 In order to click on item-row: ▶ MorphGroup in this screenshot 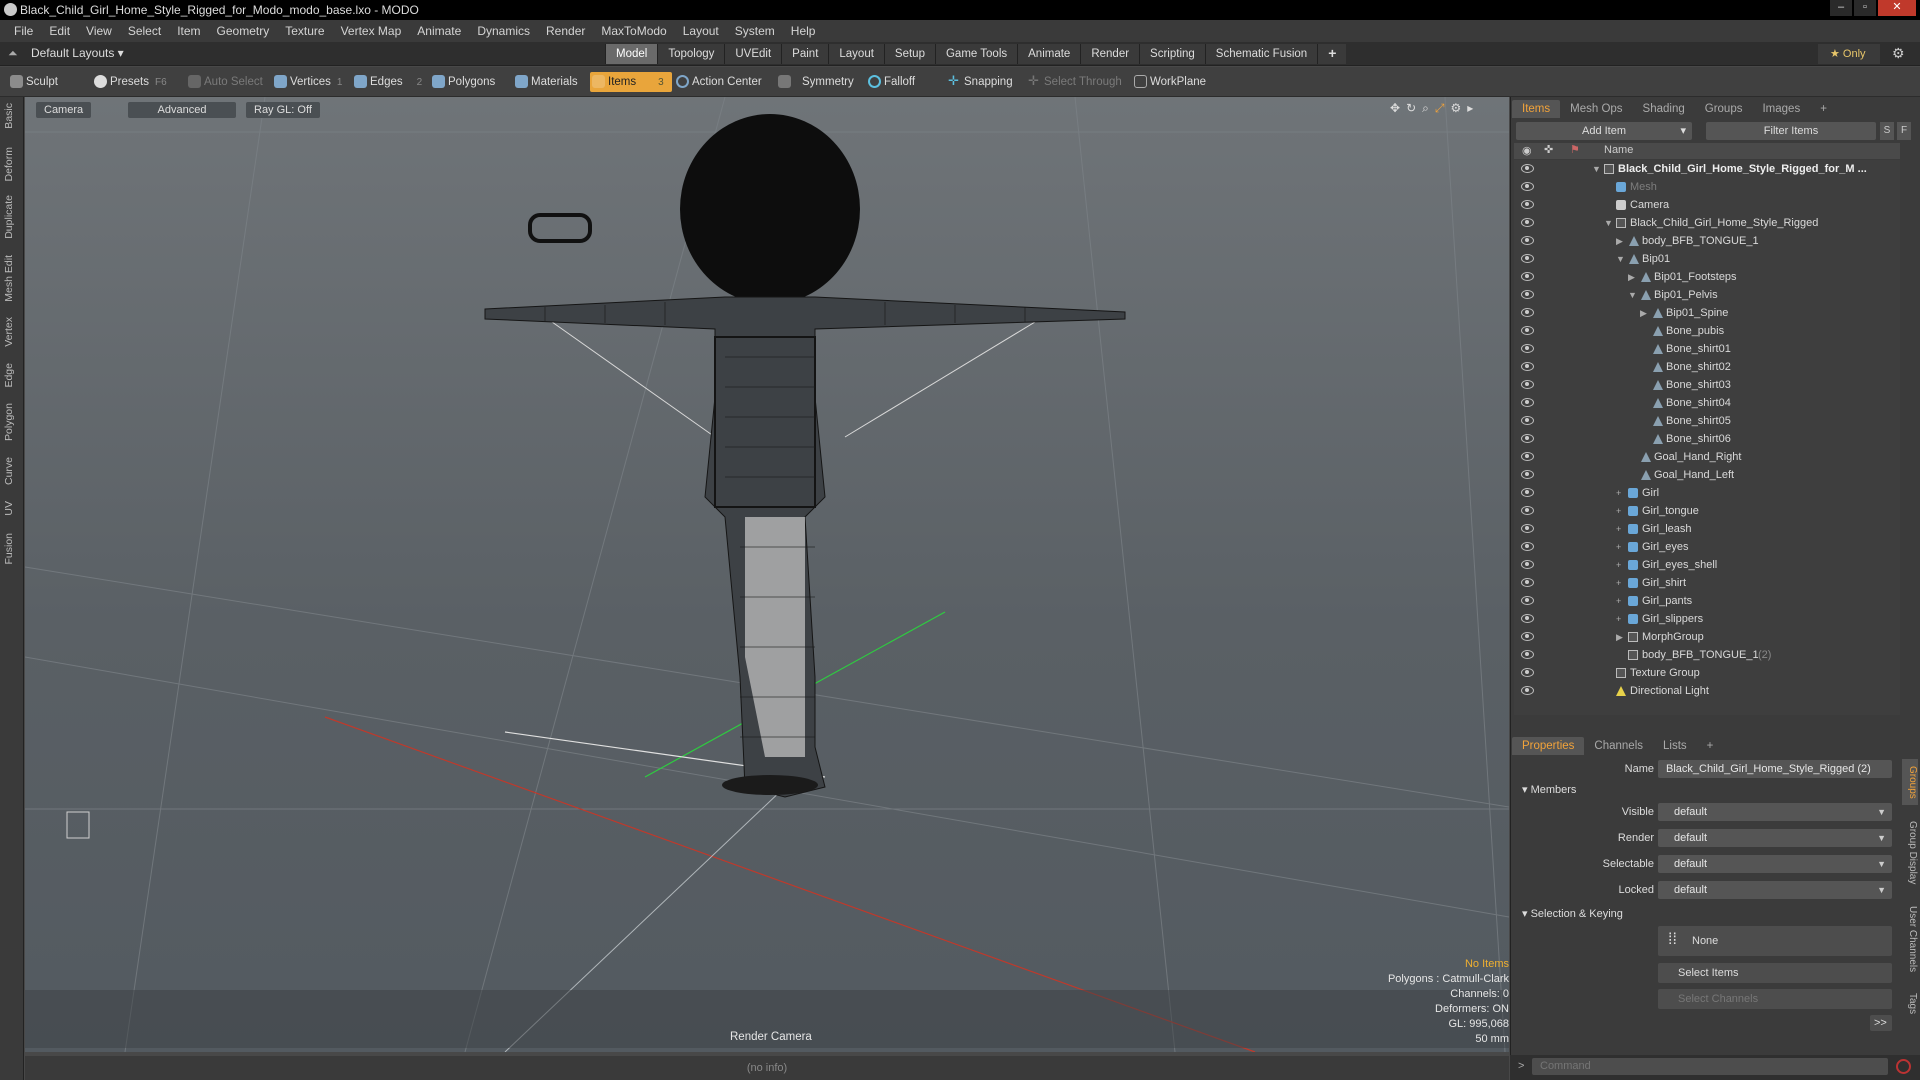, I will do `click(1707, 637)`.